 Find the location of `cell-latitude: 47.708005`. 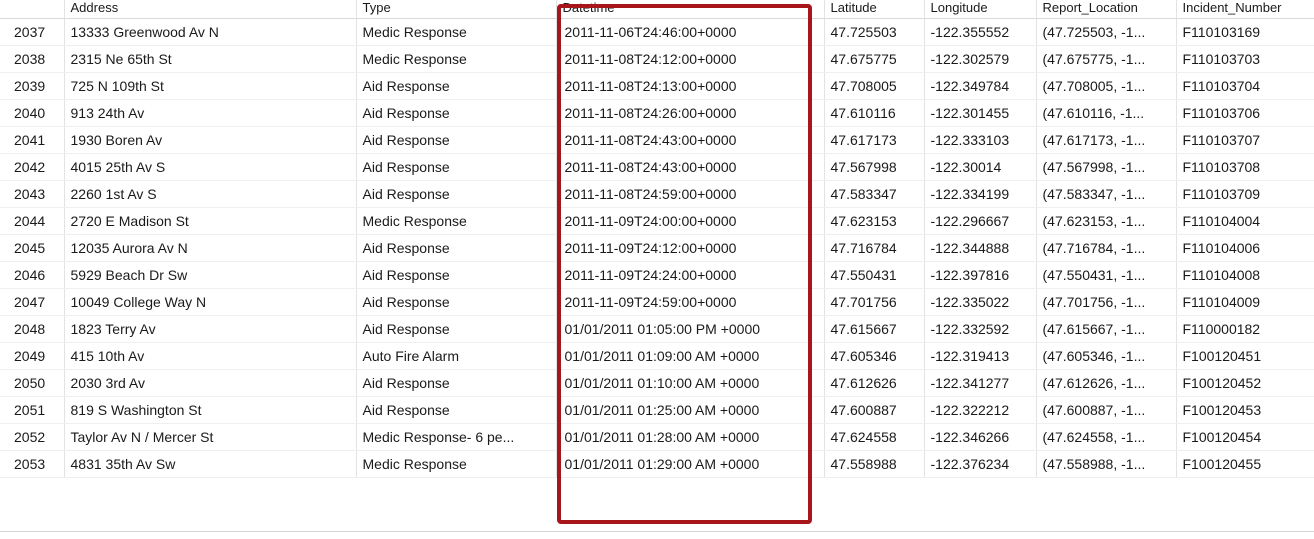

cell-latitude: 47.708005 is located at coordinates (874, 86).